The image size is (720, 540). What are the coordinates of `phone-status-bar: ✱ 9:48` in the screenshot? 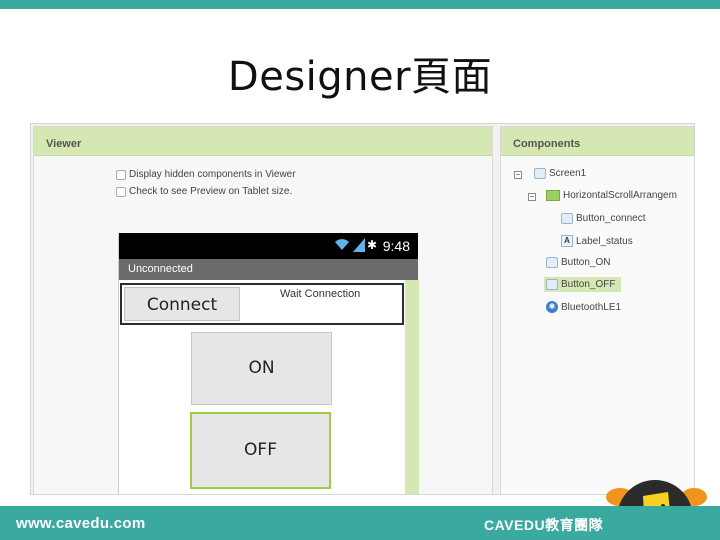 It's located at (268, 246).